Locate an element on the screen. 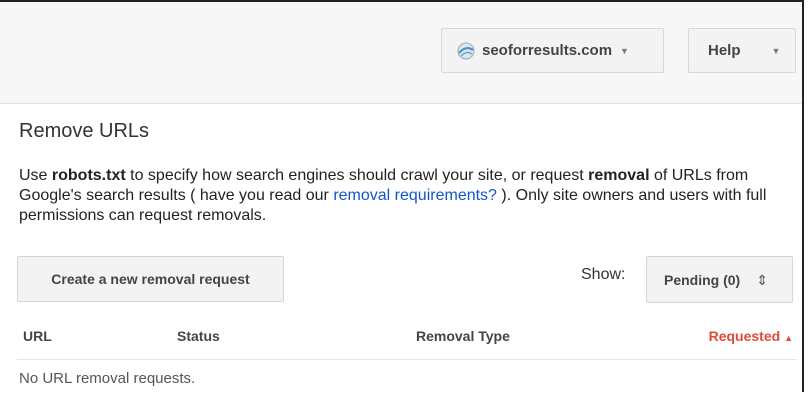  updown-arrows-icon: ⇕ is located at coordinates (762, 279).